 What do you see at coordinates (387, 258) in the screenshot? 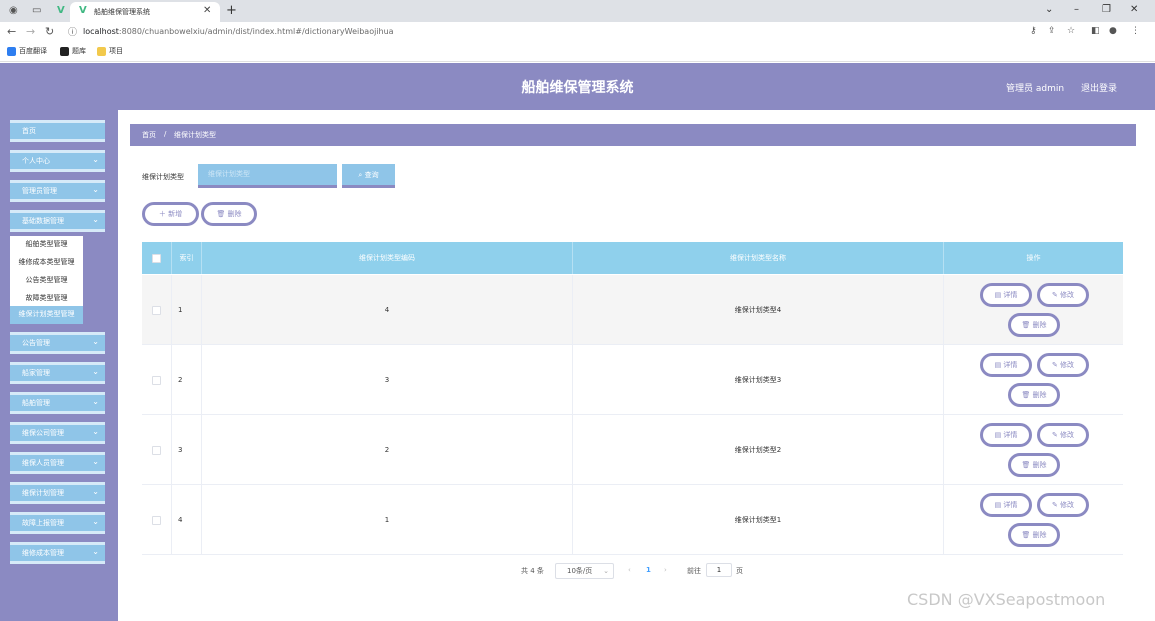
I see `header-code: 维保计划类型编码` at bounding box center [387, 258].